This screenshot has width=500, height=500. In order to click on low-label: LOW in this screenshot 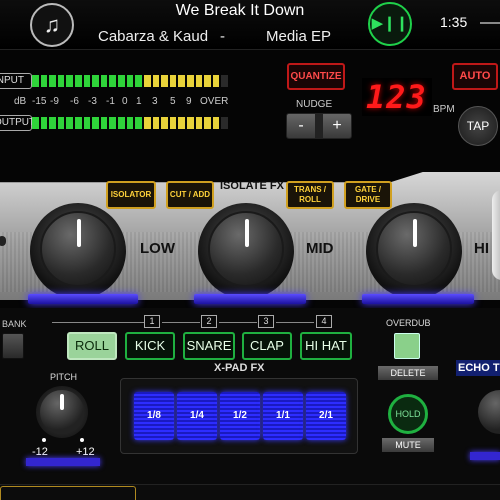, I will do `click(157, 248)`.